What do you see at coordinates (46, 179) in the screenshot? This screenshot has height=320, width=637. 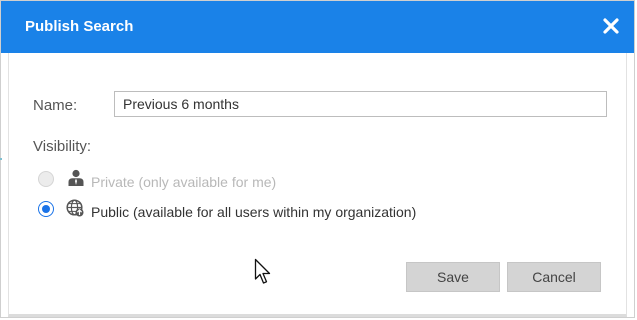 I see `private-radio` at bounding box center [46, 179].